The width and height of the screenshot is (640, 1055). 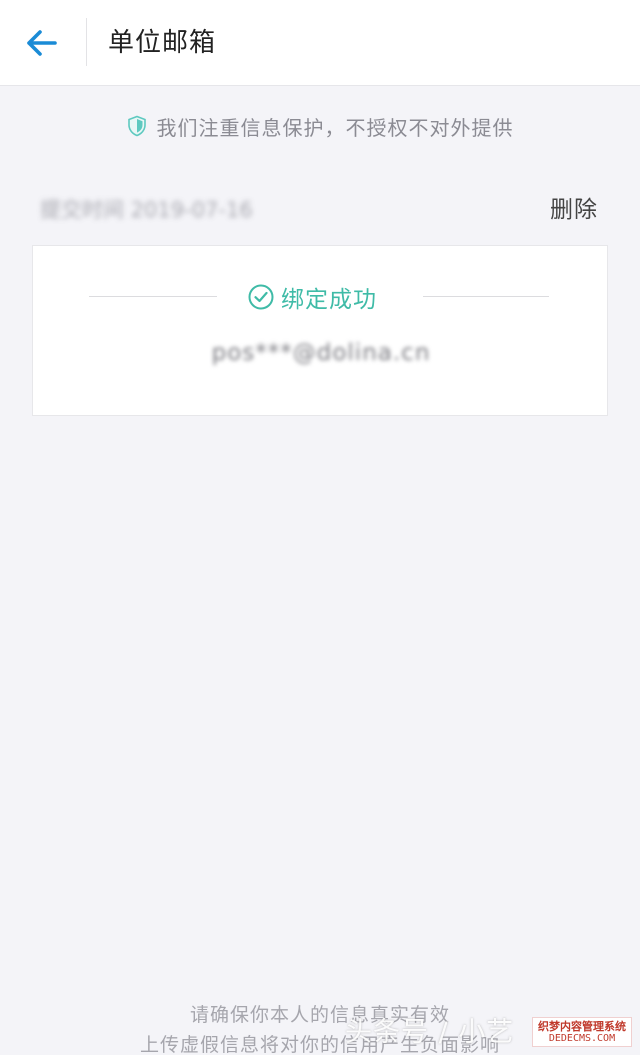 What do you see at coordinates (574, 207) in the screenshot?
I see `delete-button: 删除` at bounding box center [574, 207].